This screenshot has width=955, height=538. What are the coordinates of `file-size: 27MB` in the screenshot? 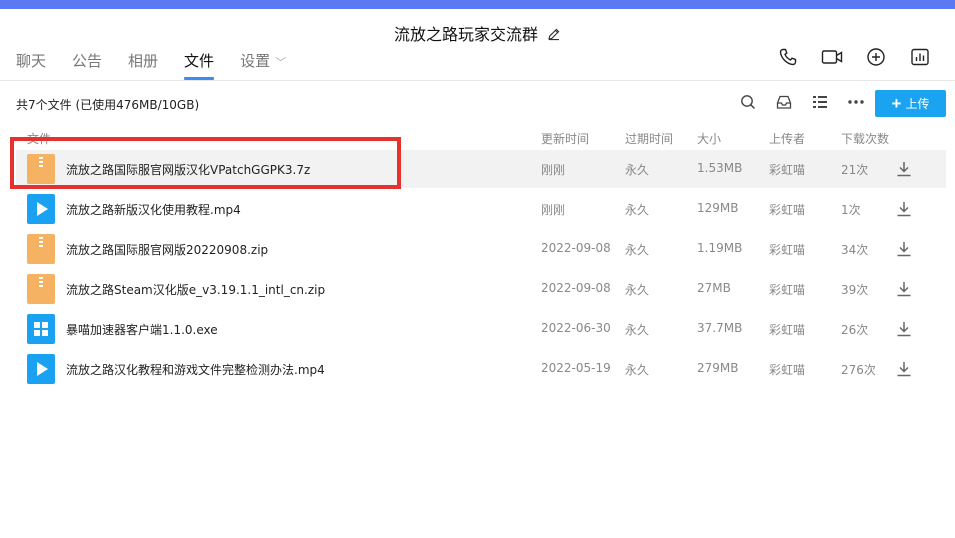 It's located at (714, 288).